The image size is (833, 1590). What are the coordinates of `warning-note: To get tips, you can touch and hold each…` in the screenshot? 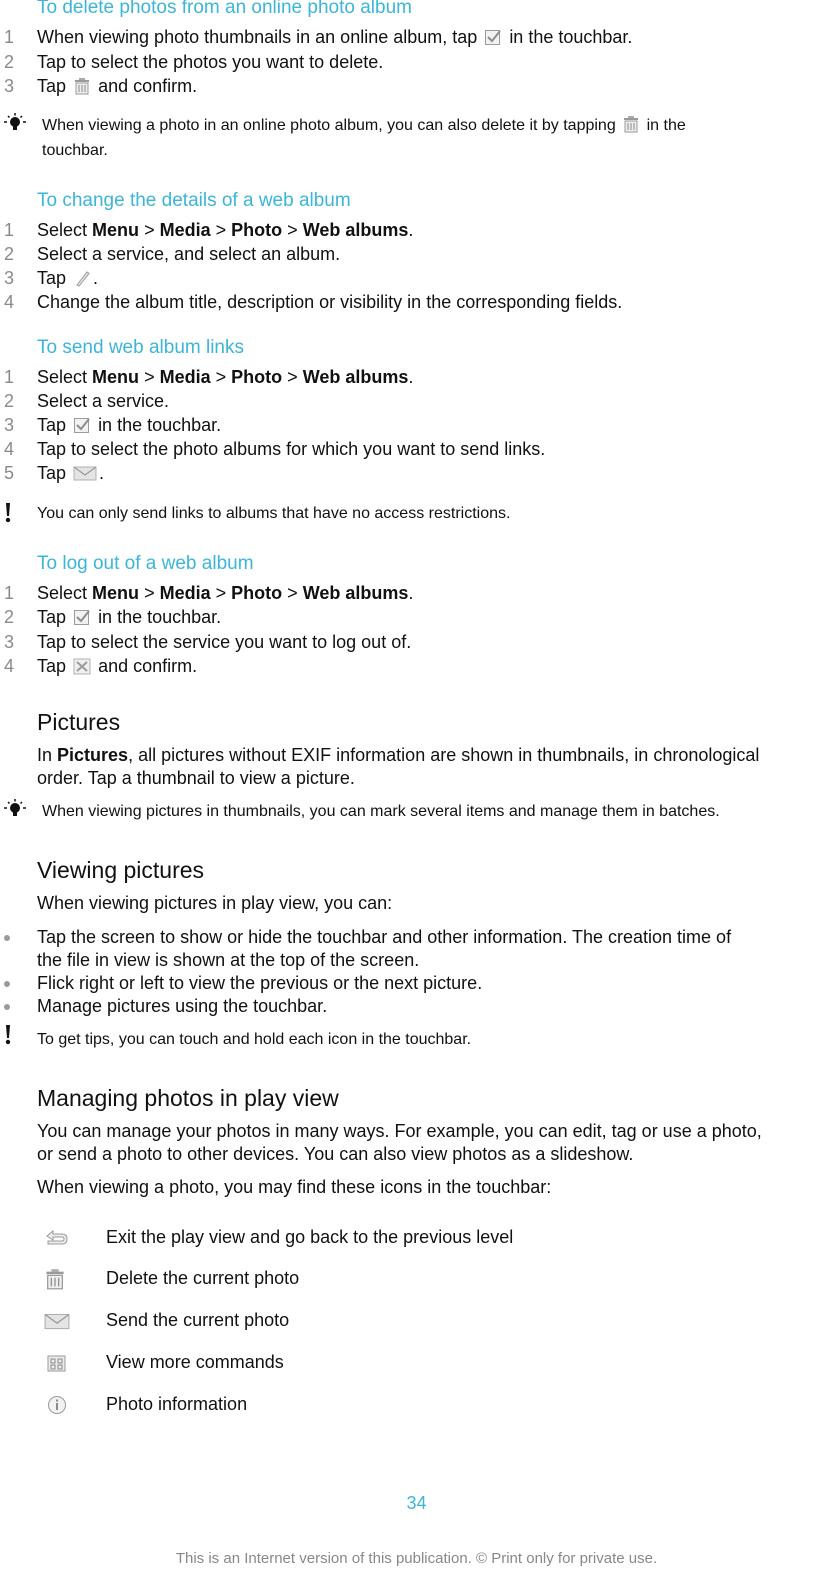 It's located at (254, 1039).